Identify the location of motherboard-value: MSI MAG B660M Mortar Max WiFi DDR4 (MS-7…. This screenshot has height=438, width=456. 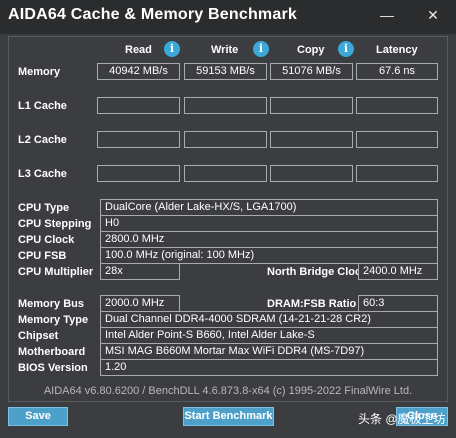
(269, 351).